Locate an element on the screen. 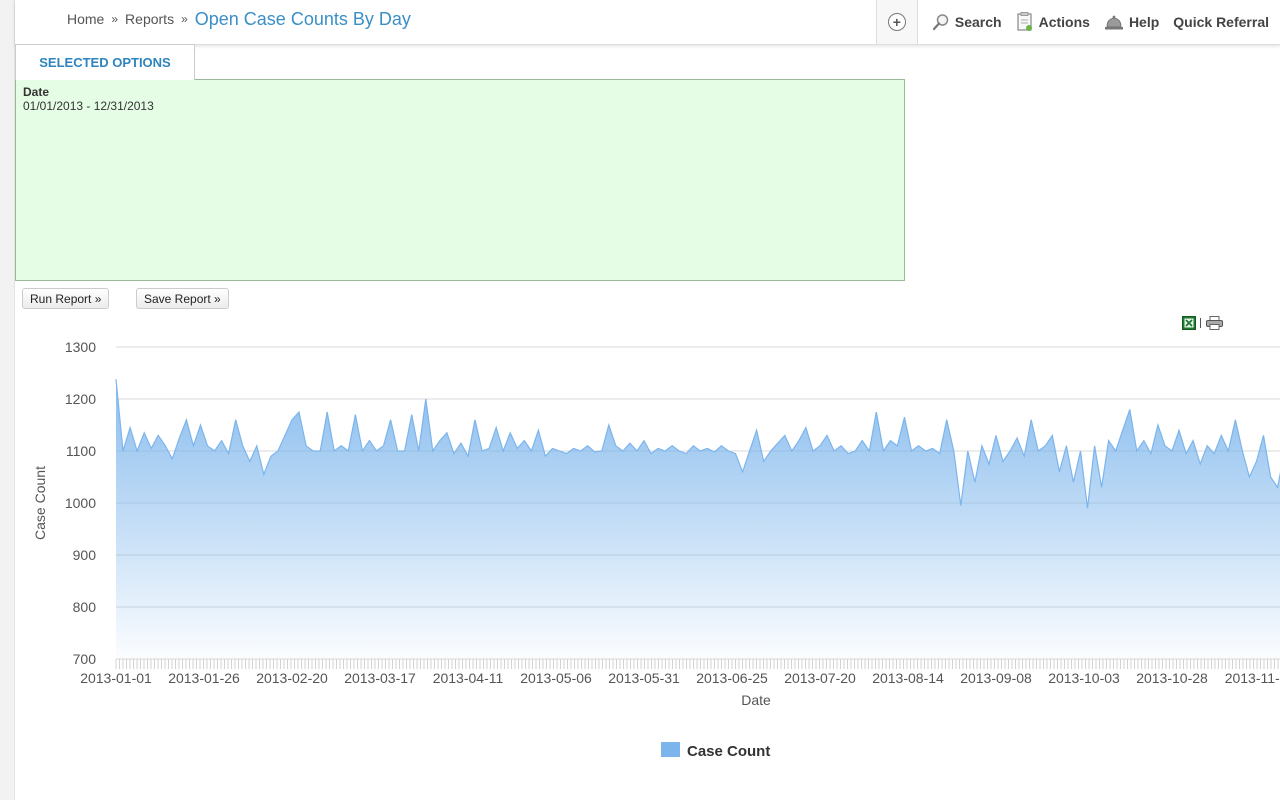  help-nav-button: Help is located at coordinates (1131, 22).